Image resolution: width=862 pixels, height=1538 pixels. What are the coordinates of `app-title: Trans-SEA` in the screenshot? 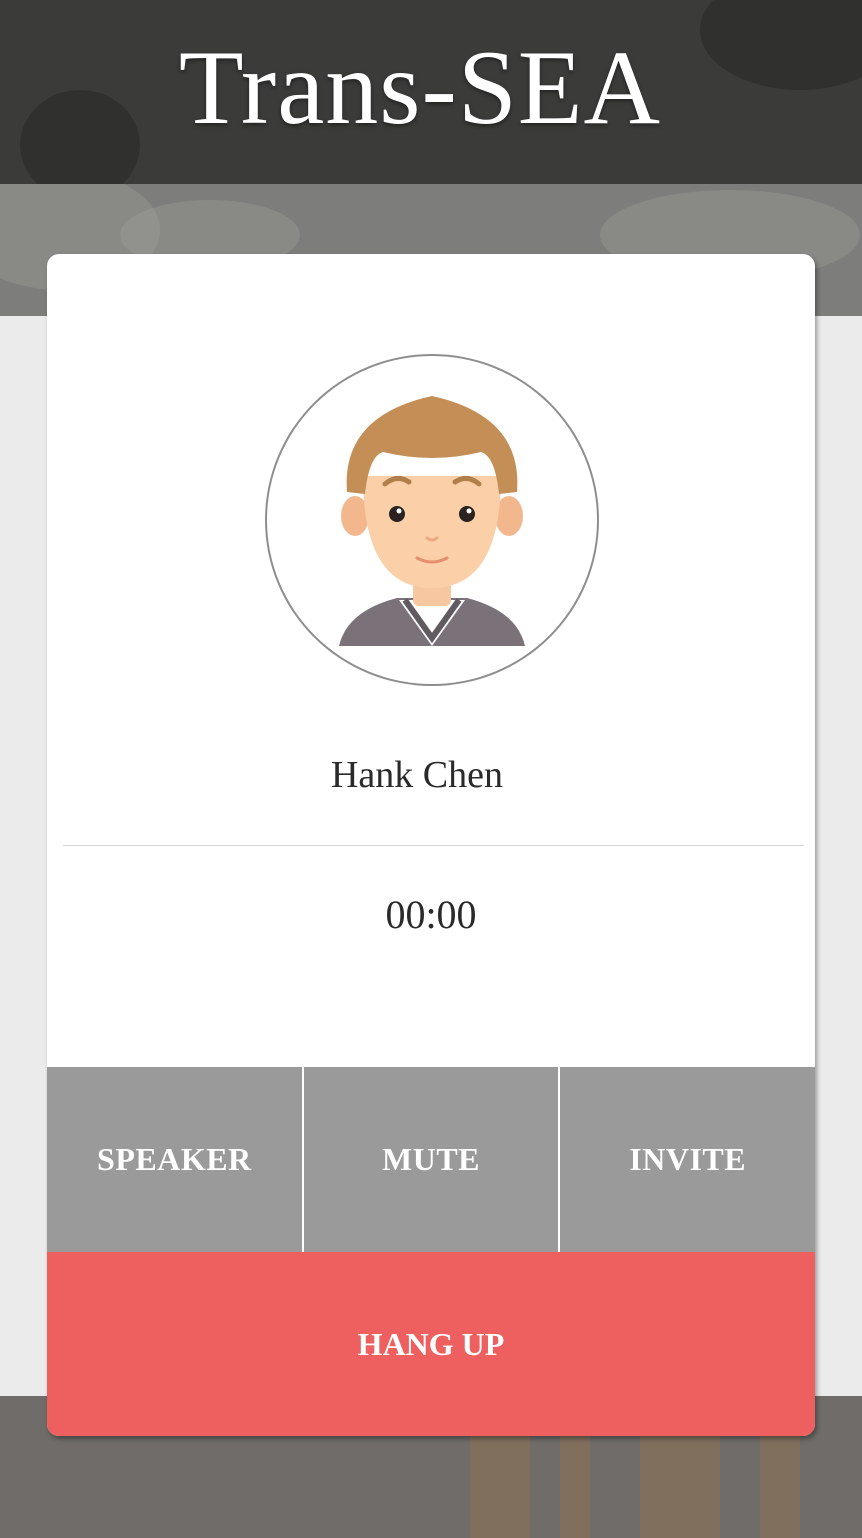 It's located at (420, 87).